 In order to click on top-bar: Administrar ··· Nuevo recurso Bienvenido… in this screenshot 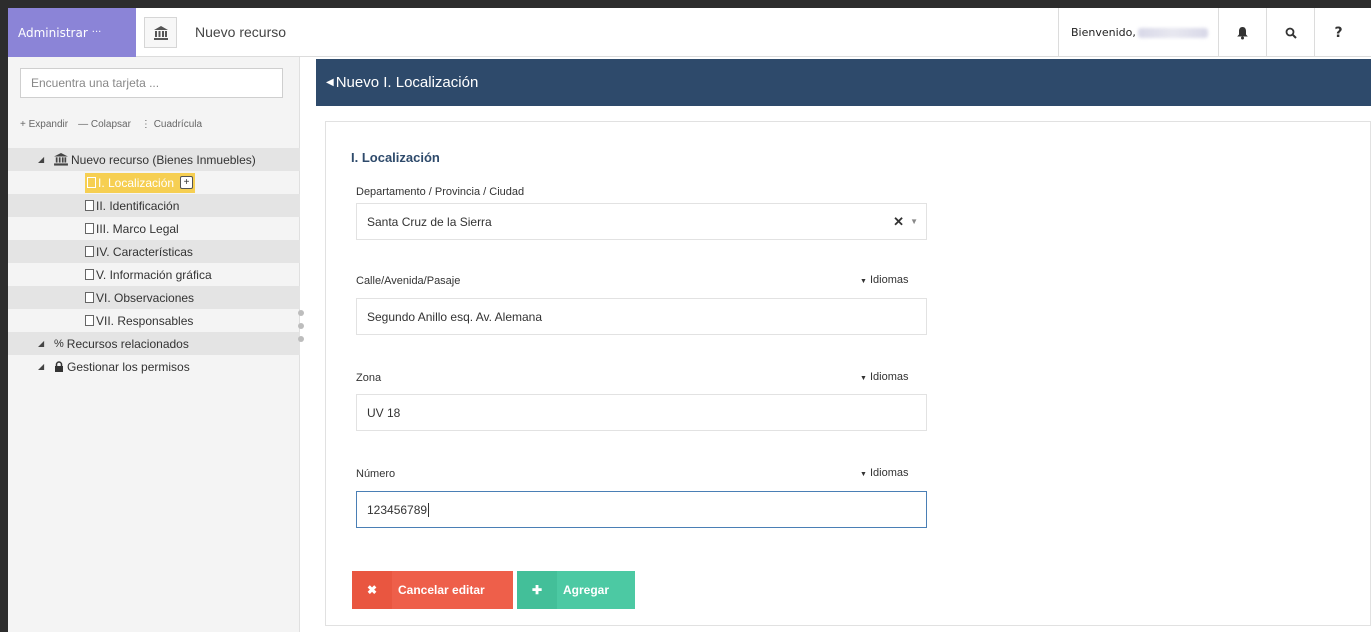, I will do `click(689, 32)`.